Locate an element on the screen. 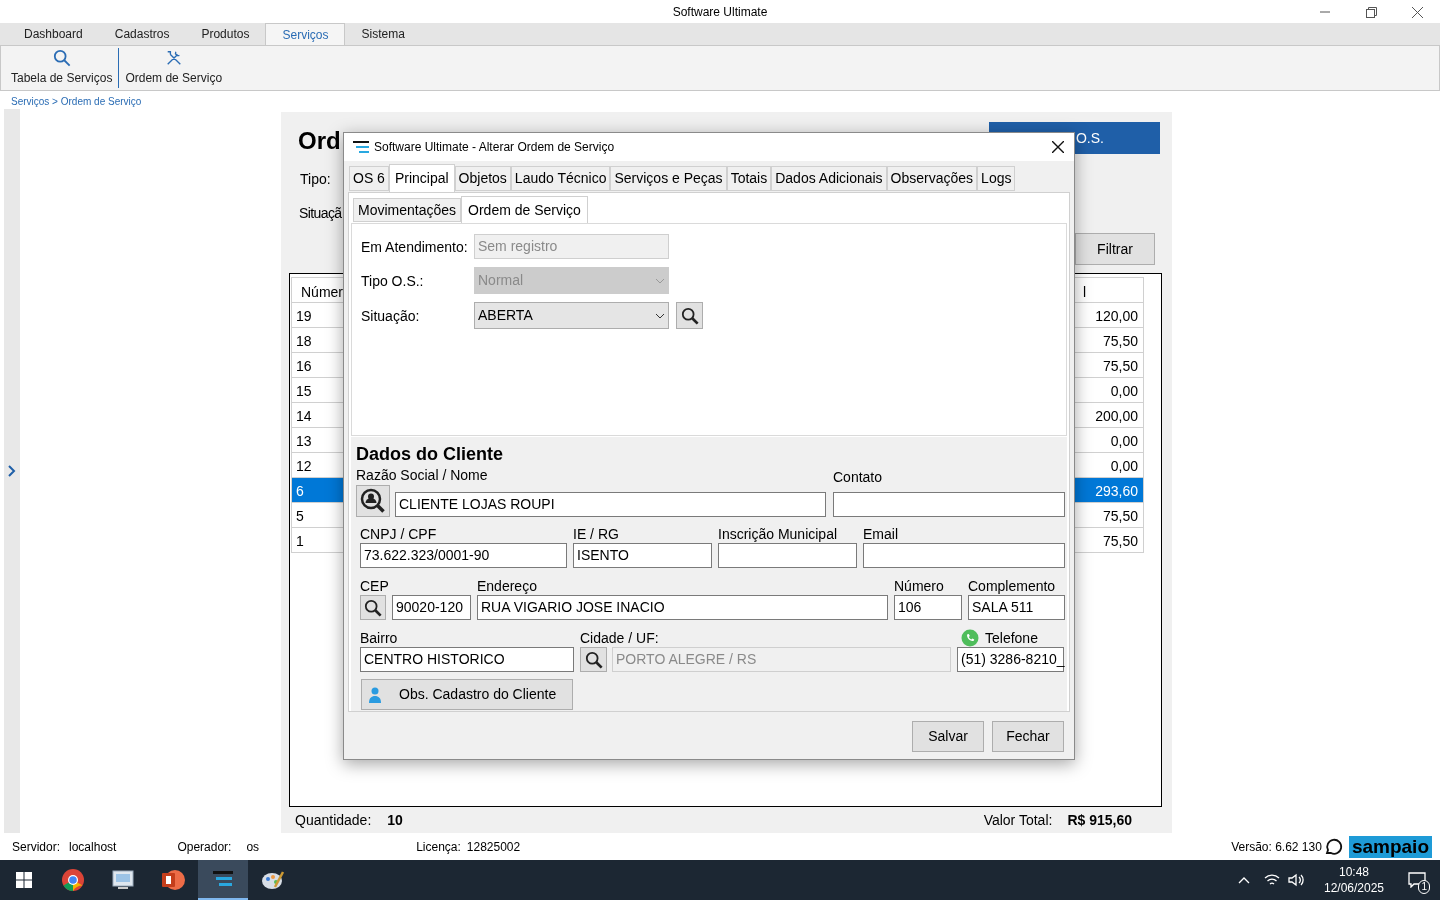 The width and height of the screenshot is (1440, 900). client-notes-button: Obs. Cadastro do Cliente is located at coordinates (467, 694).